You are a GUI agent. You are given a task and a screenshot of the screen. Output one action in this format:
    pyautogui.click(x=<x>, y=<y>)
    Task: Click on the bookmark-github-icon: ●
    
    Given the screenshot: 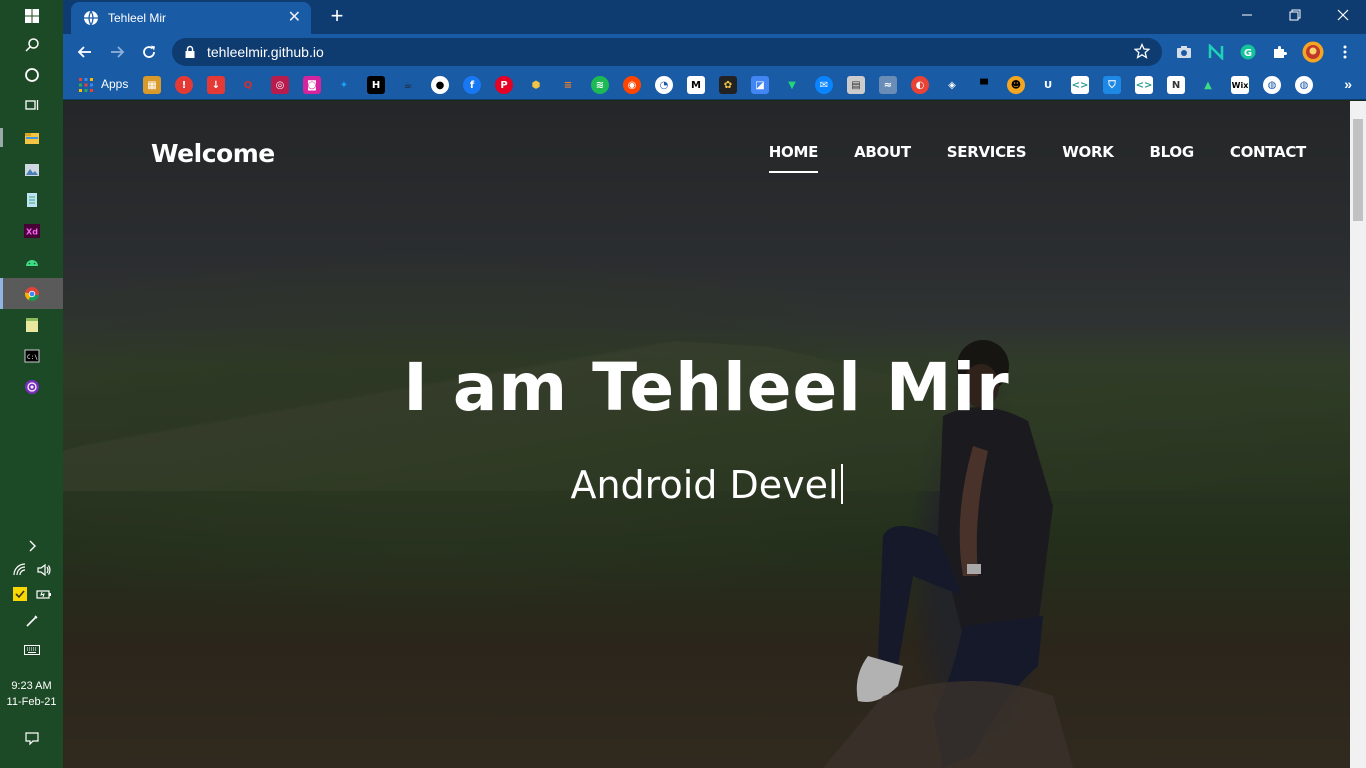 What is the action you would take?
    pyautogui.click(x=440, y=85)
    